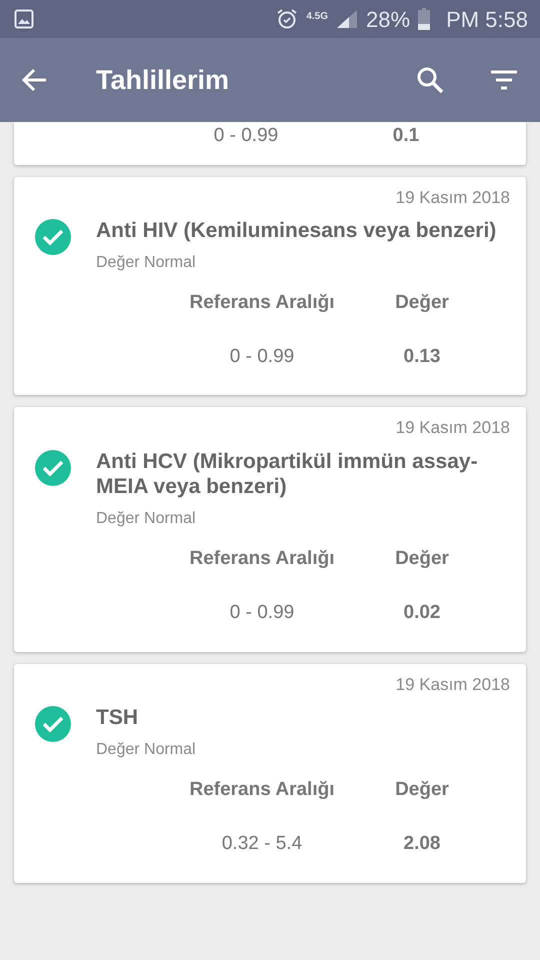 Image resolution: width=540 pixels, height=960 pixels. I want to click on screen-title: Tahlillerim, so click(163, 80).